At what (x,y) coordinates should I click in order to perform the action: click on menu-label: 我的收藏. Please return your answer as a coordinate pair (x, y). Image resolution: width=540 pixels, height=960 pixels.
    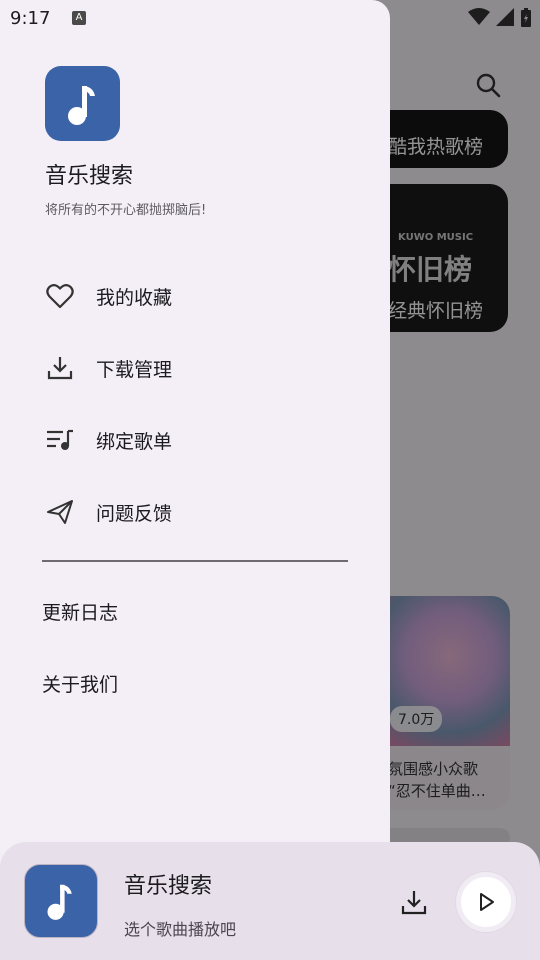
    Looking at the image, I should click on (134, 297).